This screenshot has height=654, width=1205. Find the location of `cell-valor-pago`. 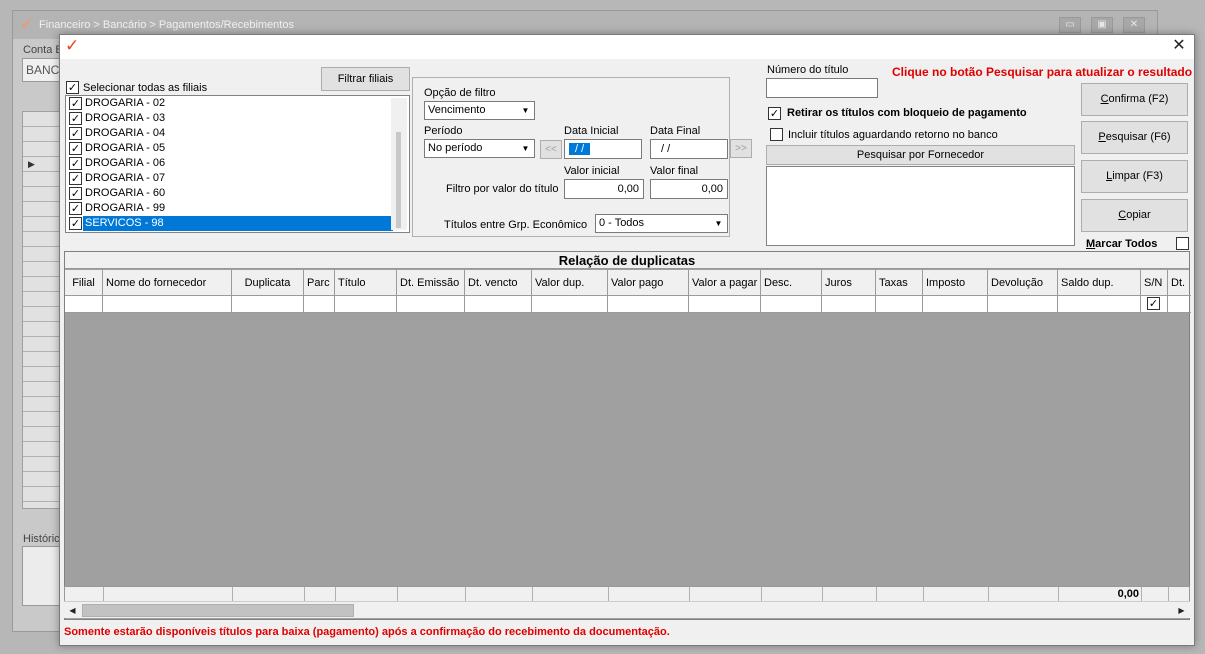

cell-valor-pago is located at coordinates (648, 304).